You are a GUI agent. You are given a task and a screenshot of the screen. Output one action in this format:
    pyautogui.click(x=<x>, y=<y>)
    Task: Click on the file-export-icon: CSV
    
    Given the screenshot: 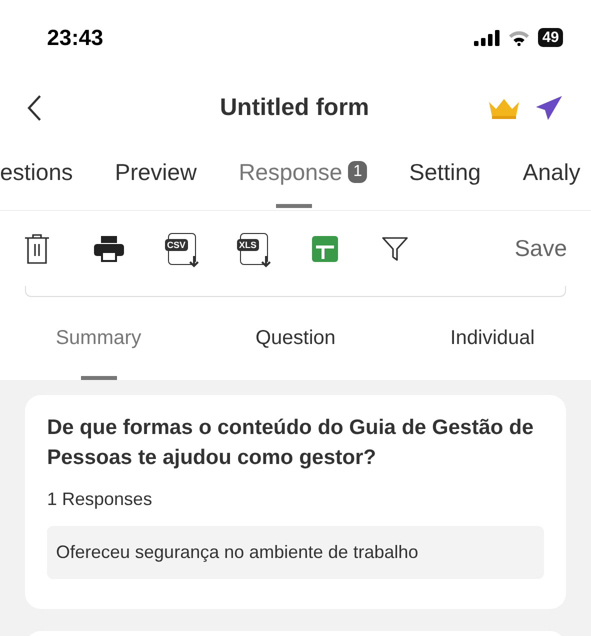 What is the action you would take?
    pyautogui.click(x=182, y=248)
    